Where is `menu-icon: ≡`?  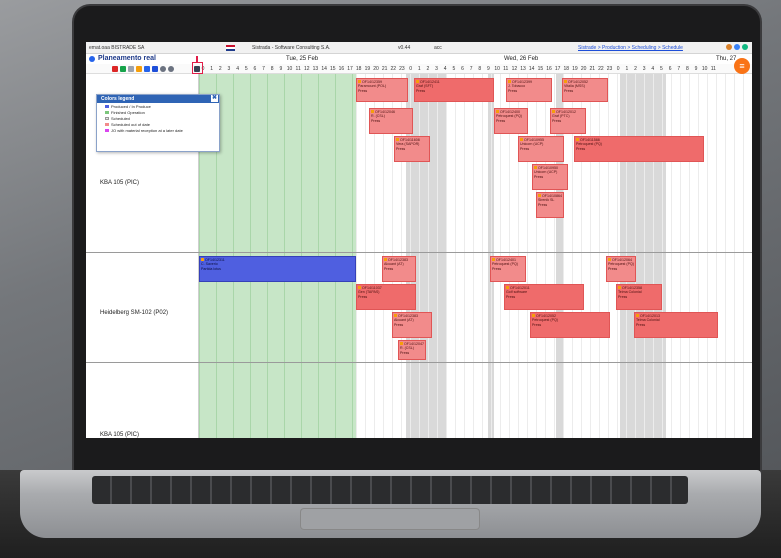
menu-icon: ≡ is located at coordinates (742, 66).